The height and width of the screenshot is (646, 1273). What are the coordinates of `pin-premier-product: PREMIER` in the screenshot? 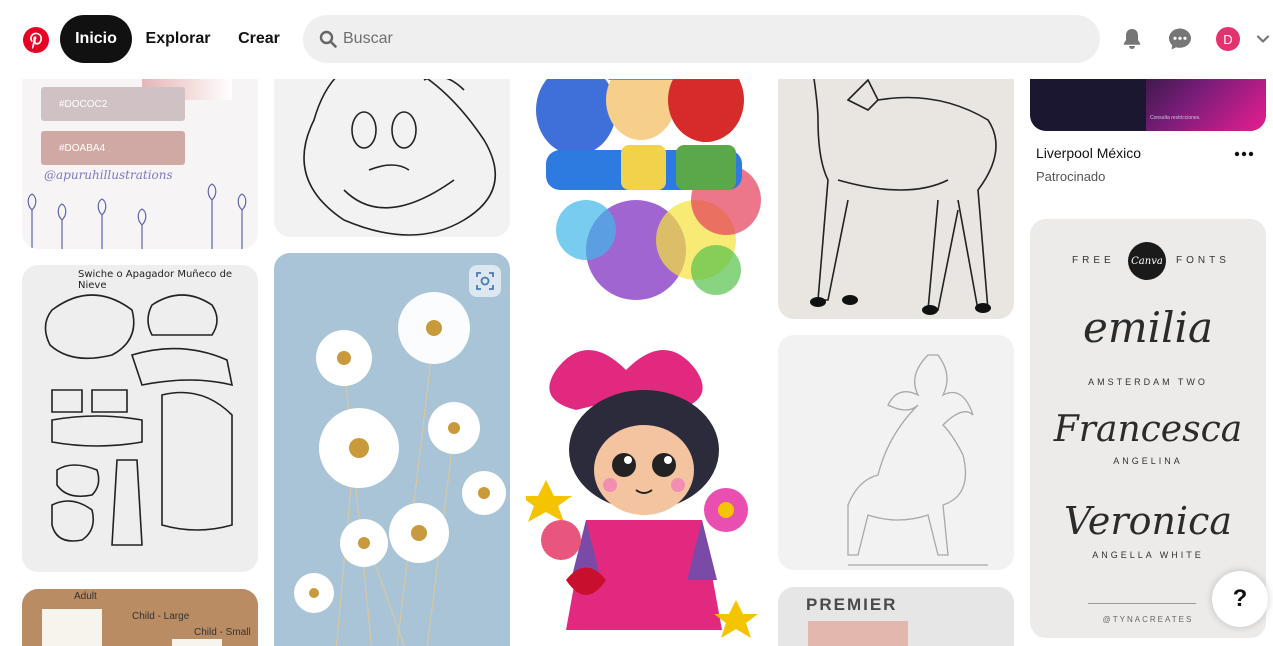 It's located at (896, 616).